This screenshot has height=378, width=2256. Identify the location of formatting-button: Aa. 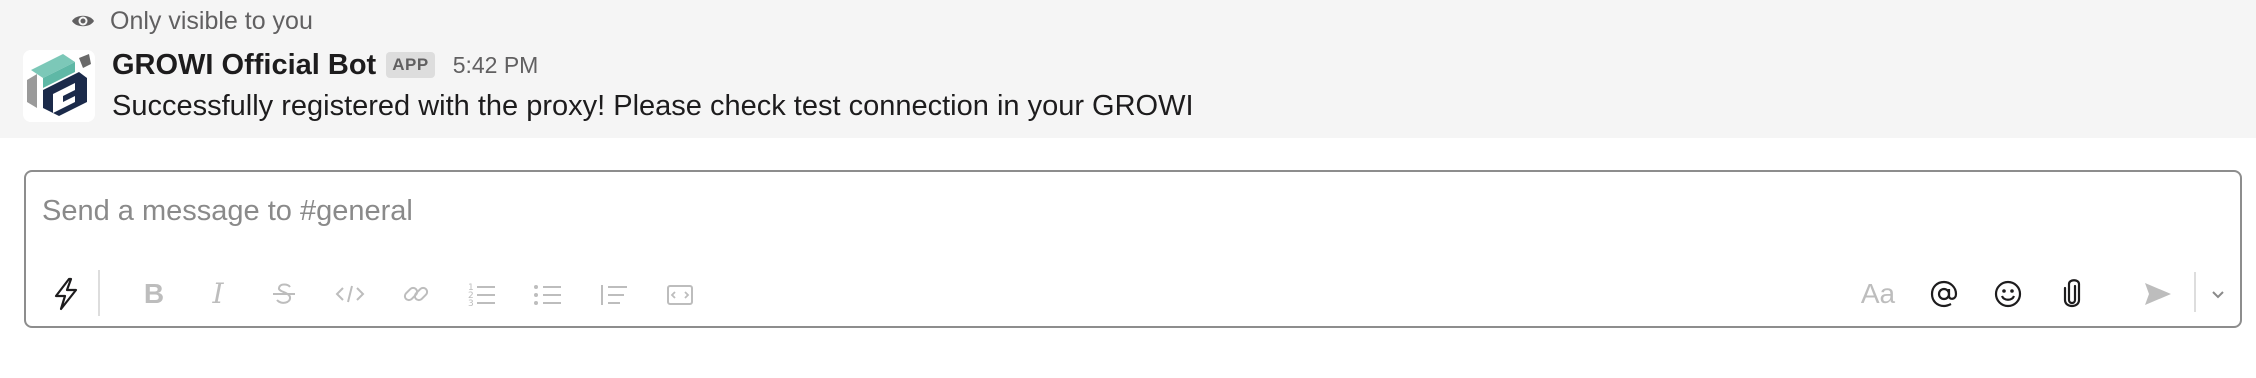
(1878, 294).